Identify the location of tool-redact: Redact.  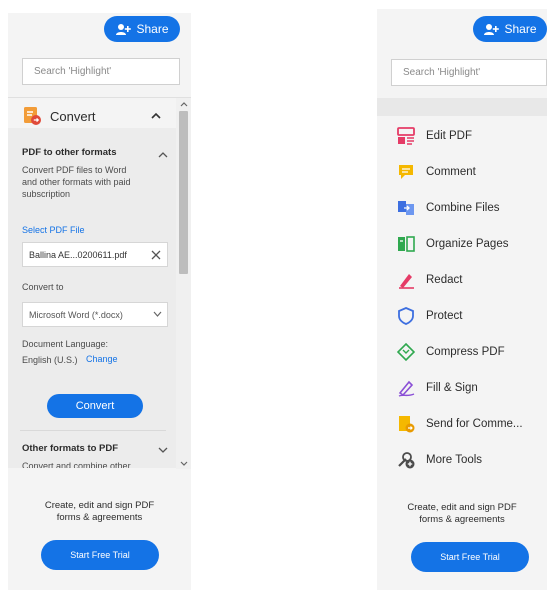
(472, 280).